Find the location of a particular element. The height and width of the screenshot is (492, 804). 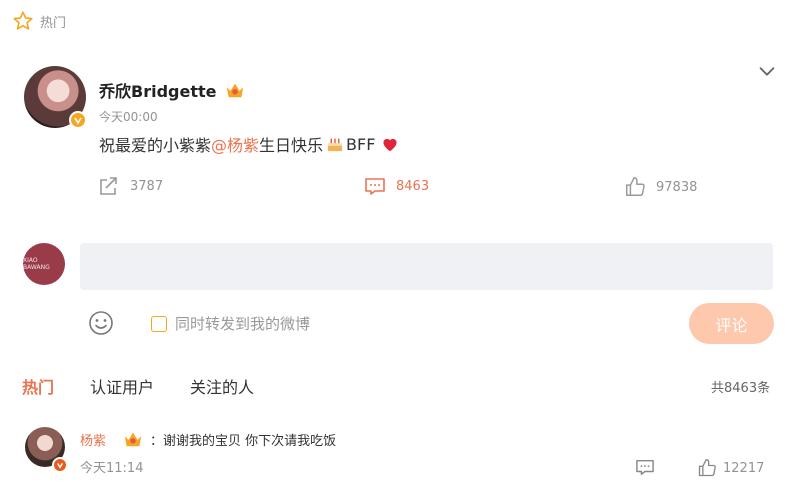

chevron-down-icon is located at coordinates (767, 71).